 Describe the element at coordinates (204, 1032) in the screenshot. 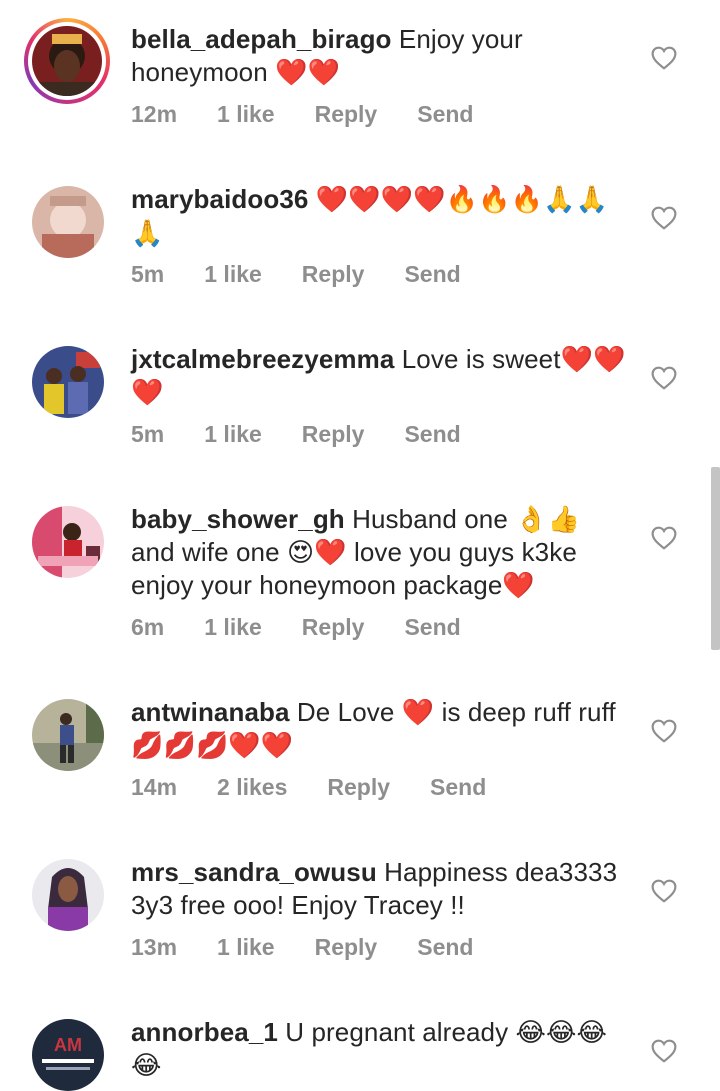

I see `comment-username: annorbea_1` at that location.